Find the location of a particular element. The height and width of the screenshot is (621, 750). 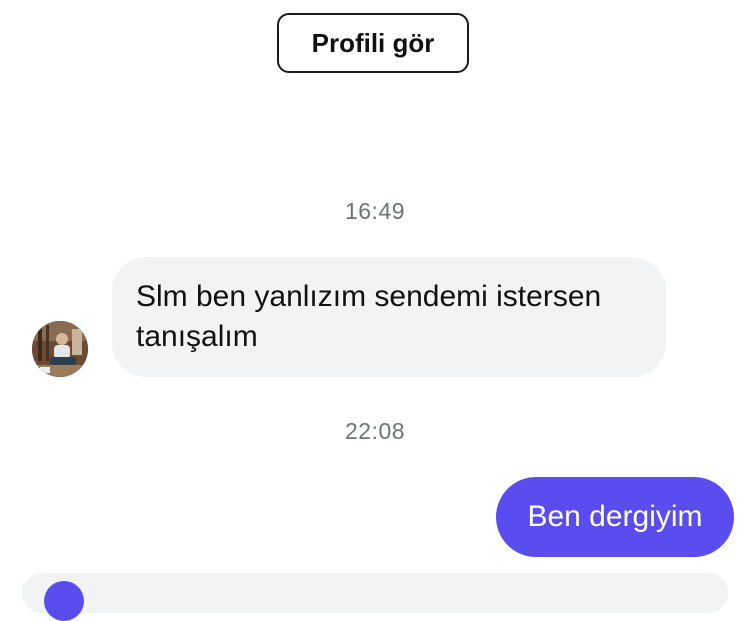

sender-avatar is located at coordinates (60, 349).